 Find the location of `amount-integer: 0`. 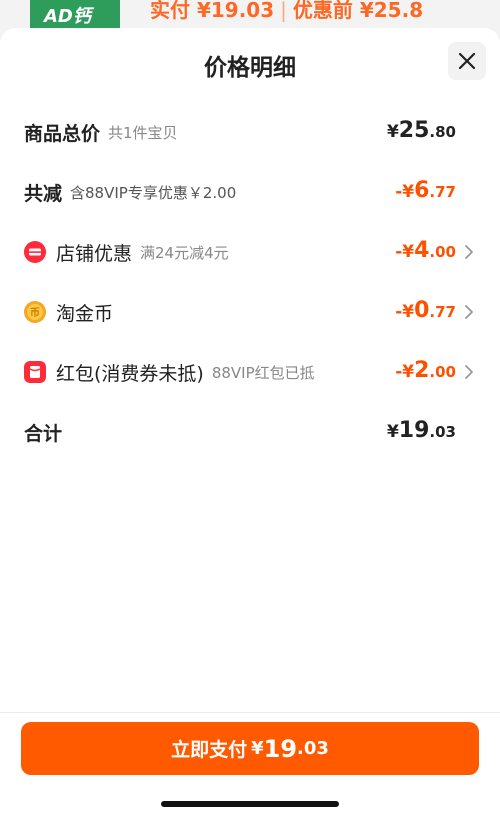

amount-integer: 0 is located at coordinates (422, 310).